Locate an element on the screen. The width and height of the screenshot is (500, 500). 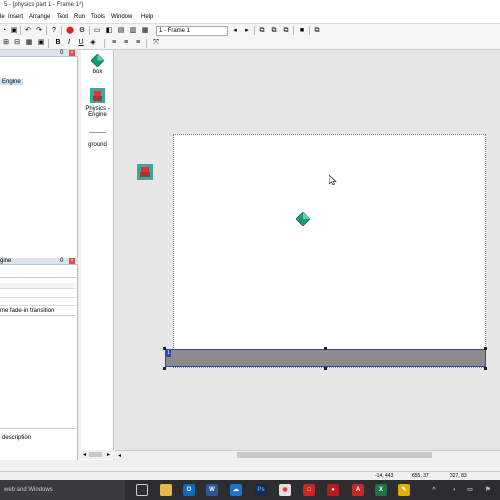
stop-icon: ⬤ is located at coordinates (70, 31).